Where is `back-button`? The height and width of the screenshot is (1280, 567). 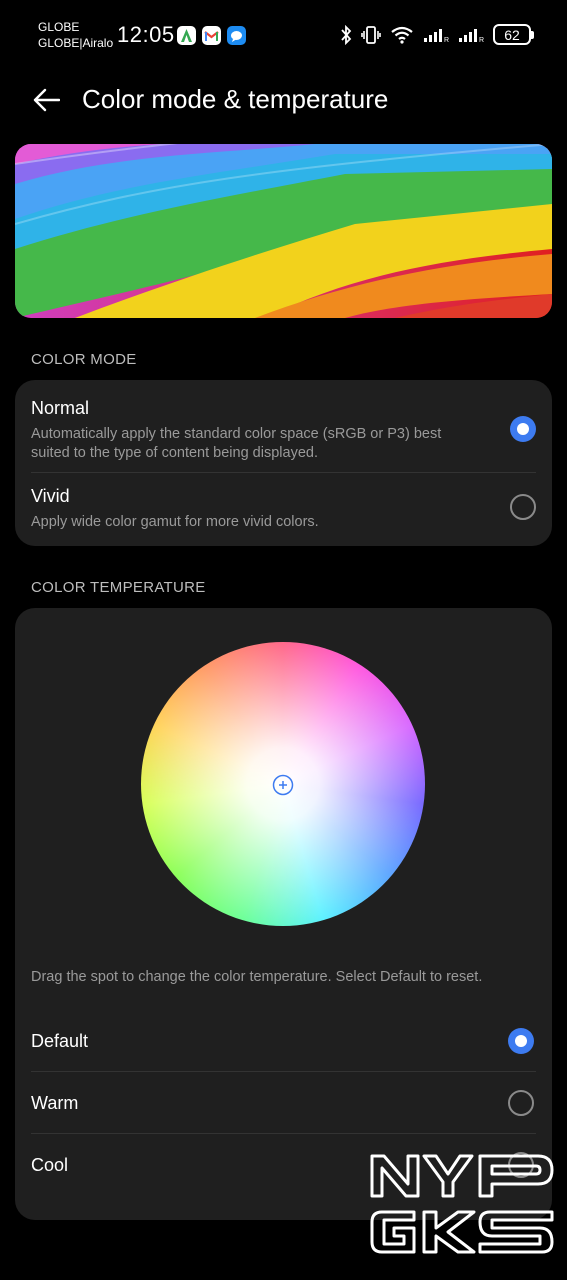 back-button is located at coordinates (46, 100).